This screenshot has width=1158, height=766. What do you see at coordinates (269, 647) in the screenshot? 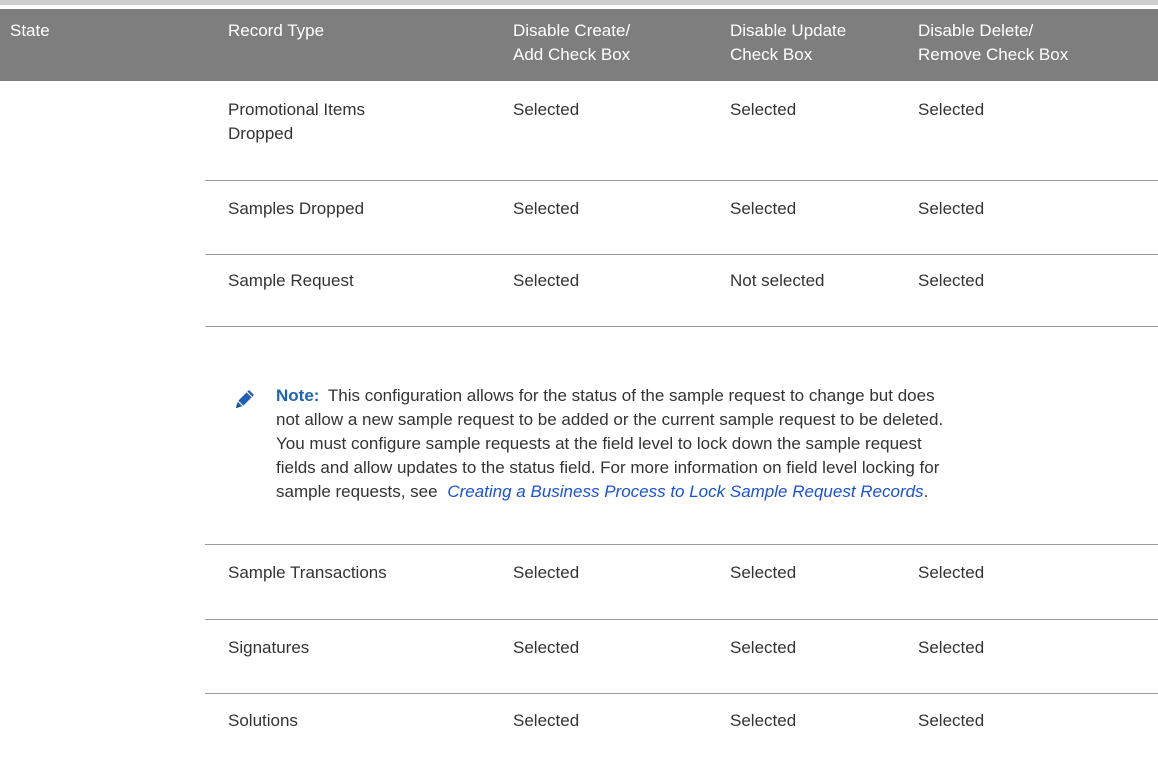
I see `record-type-cell: Signatures` at bounding box center [269, 647].